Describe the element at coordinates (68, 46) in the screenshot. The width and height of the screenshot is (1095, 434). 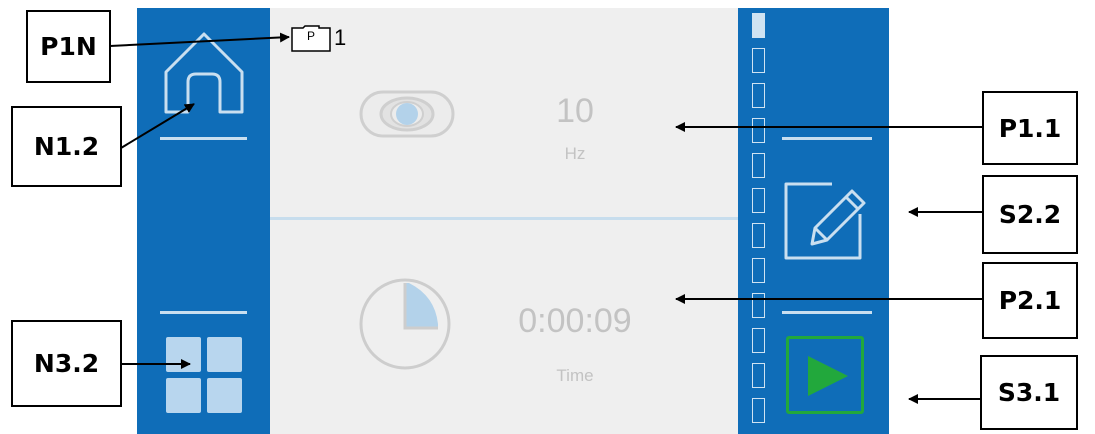
I see `callout-p1n: P1N` at that location.